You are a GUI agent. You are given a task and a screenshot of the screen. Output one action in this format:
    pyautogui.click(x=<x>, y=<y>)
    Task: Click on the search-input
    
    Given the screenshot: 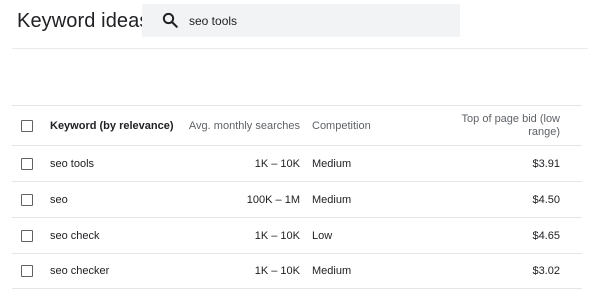 What is the action you would take?
    pyautogui.click(x=319, y=20)
    